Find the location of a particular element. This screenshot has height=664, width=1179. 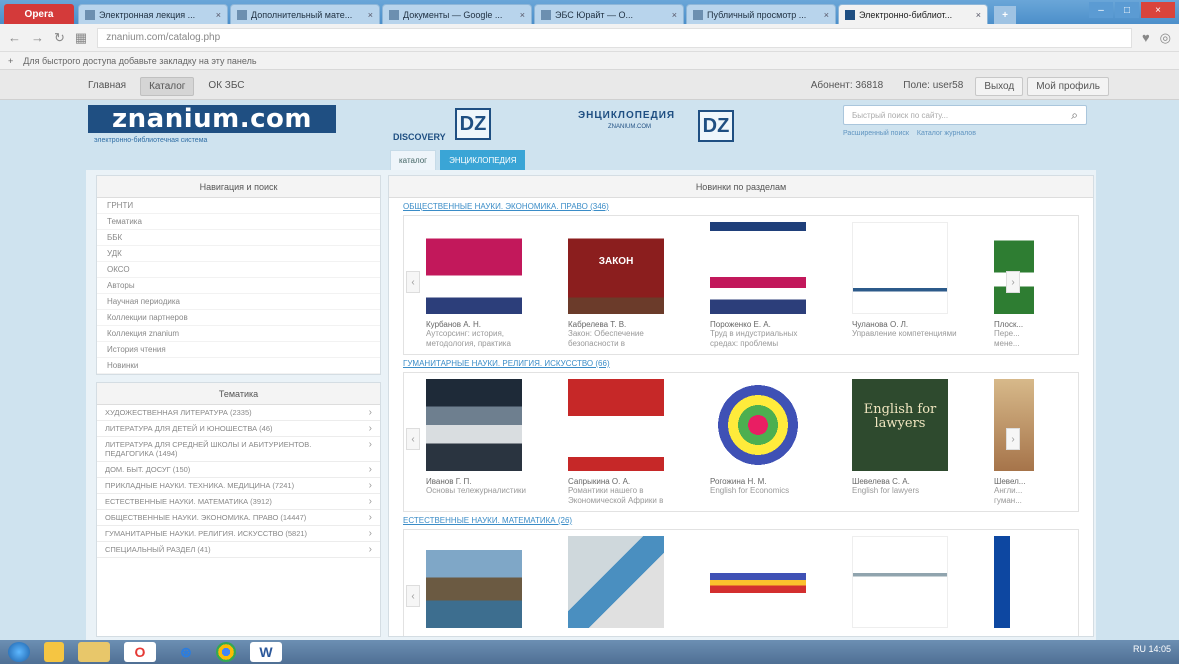

nav-list-item: Научная периодика is located at coordinates (238, 302).